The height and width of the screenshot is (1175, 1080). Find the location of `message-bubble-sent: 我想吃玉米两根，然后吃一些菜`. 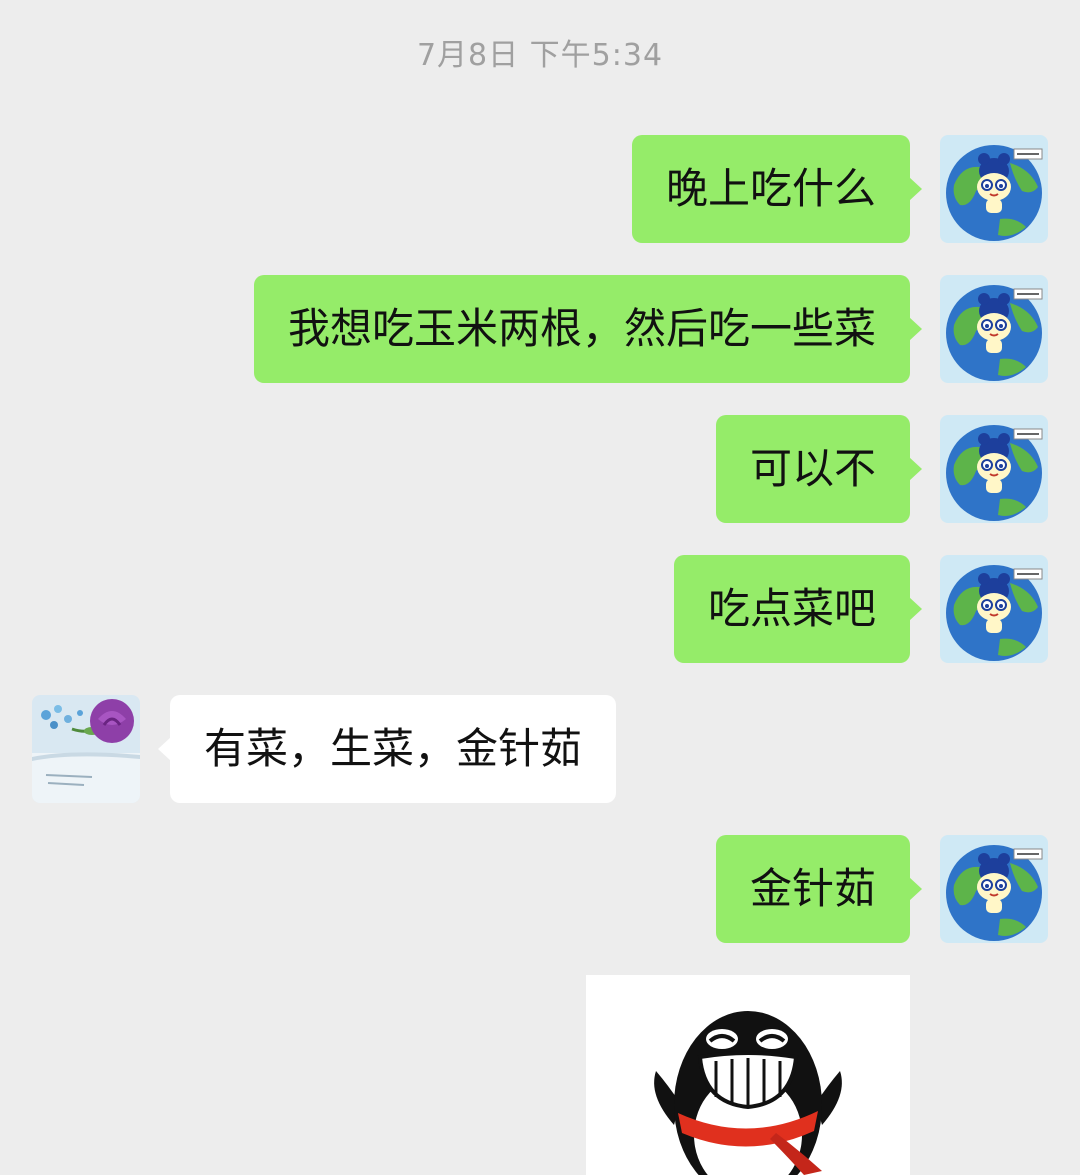

message-bubble-sent: 我想吃玉米两根，然后吃一些菜 is located at coordinates (588, 329).